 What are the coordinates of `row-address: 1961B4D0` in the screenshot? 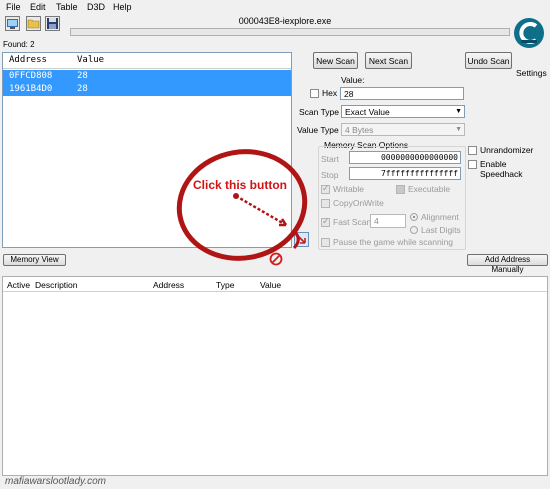 It's located at (31, 89).